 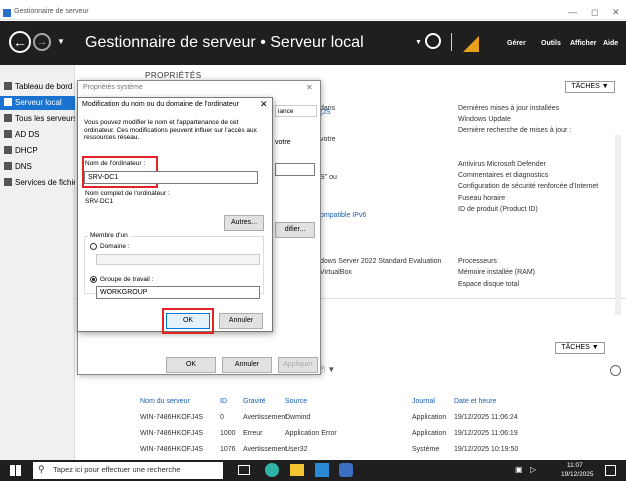 What do you see at coordinates (477, 261) in the screenshot?
I see `prop-processors: Processeurs` at bounding box center [477, 261].